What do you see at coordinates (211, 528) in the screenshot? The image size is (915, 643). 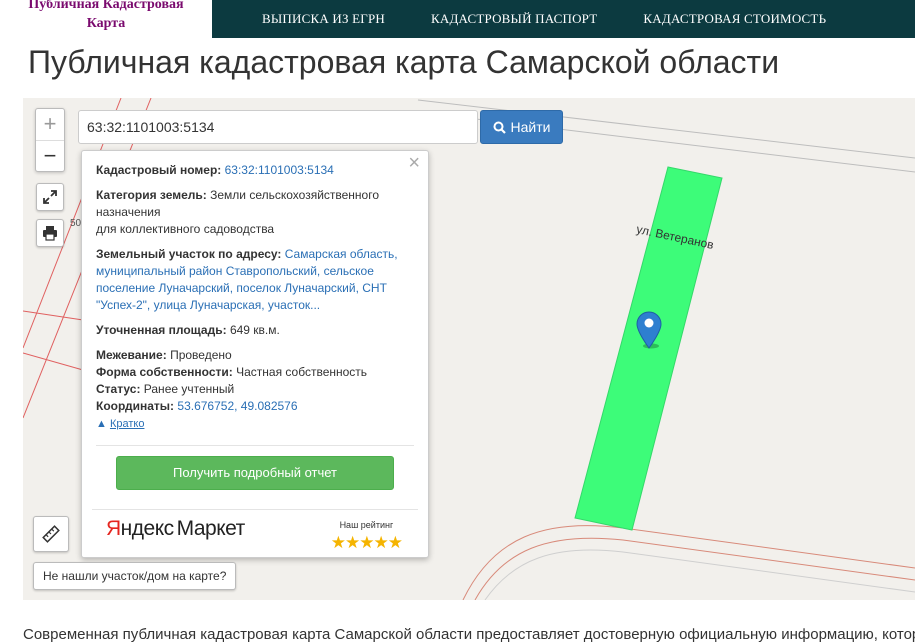 I see `logo-market: Маркет` at bounding box center [211, 528].